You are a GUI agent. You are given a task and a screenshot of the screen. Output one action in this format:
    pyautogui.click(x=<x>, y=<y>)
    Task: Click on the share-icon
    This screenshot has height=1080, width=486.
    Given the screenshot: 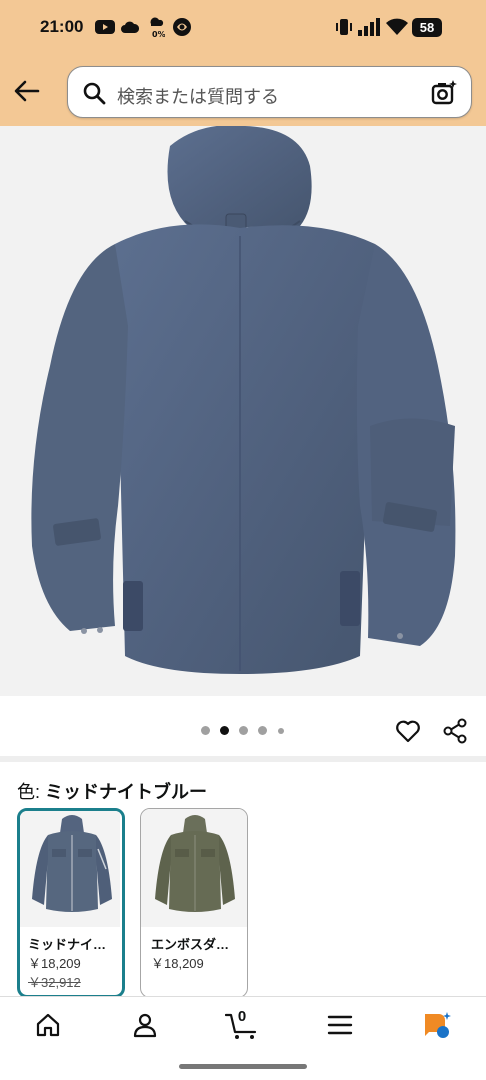 What is the action you would take?
    pyautogui.click(x=455, y=733)
    